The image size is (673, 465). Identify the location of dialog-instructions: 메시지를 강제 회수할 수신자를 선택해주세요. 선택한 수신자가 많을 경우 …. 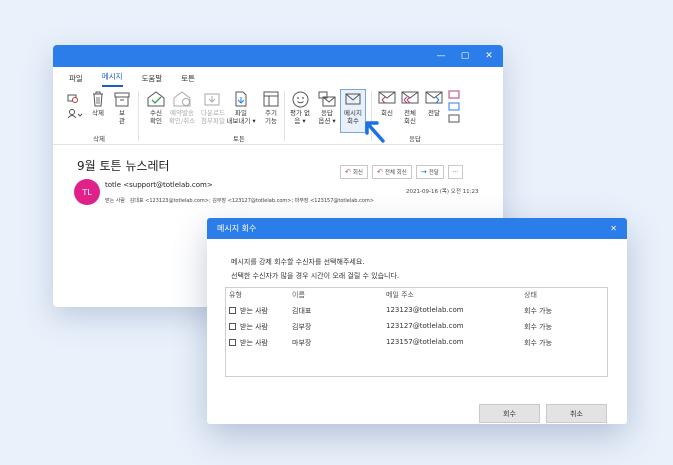
(315, 269).